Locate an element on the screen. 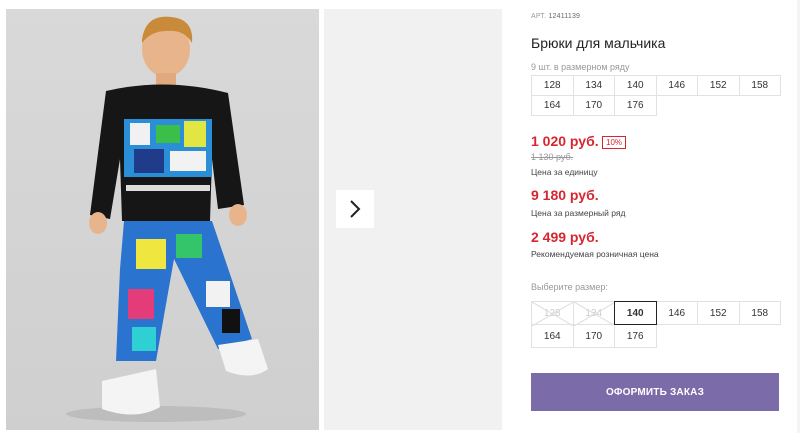 This screenshot has height=433, width=800. retail-price-caption: Рекомендуемая розничная цена is located at coordinates (595, 254).